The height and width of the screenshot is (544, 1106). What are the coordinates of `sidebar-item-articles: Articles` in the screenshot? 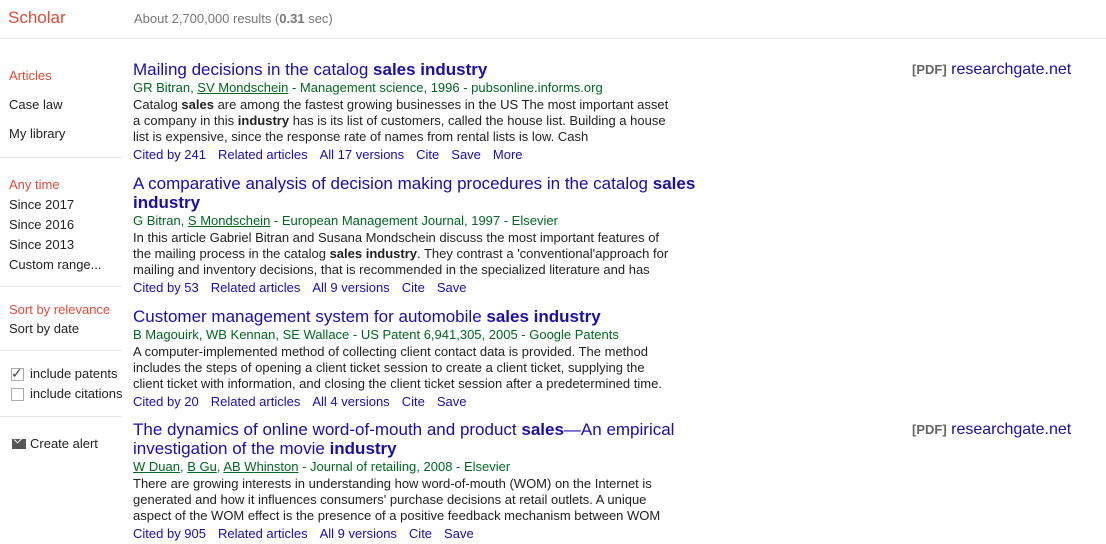 It's located at (30, 75).